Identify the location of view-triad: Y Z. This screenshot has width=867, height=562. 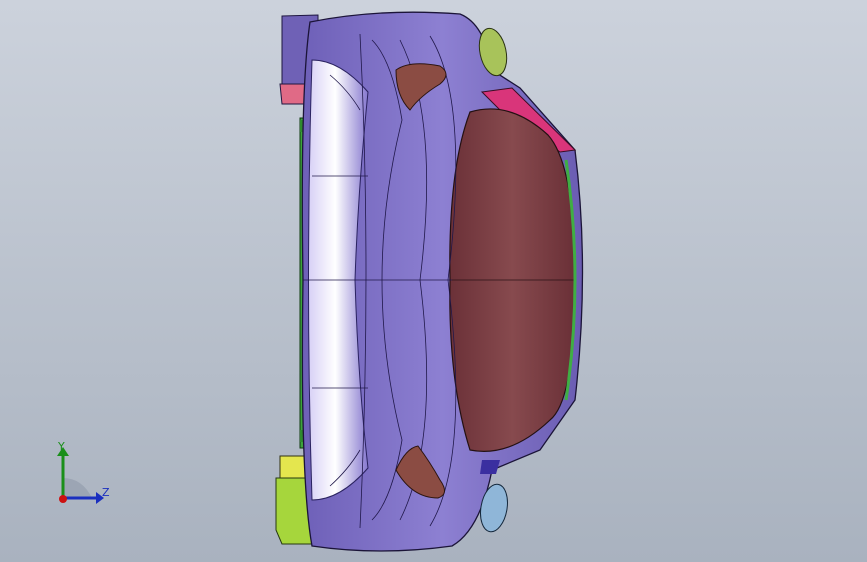
(85, 478).